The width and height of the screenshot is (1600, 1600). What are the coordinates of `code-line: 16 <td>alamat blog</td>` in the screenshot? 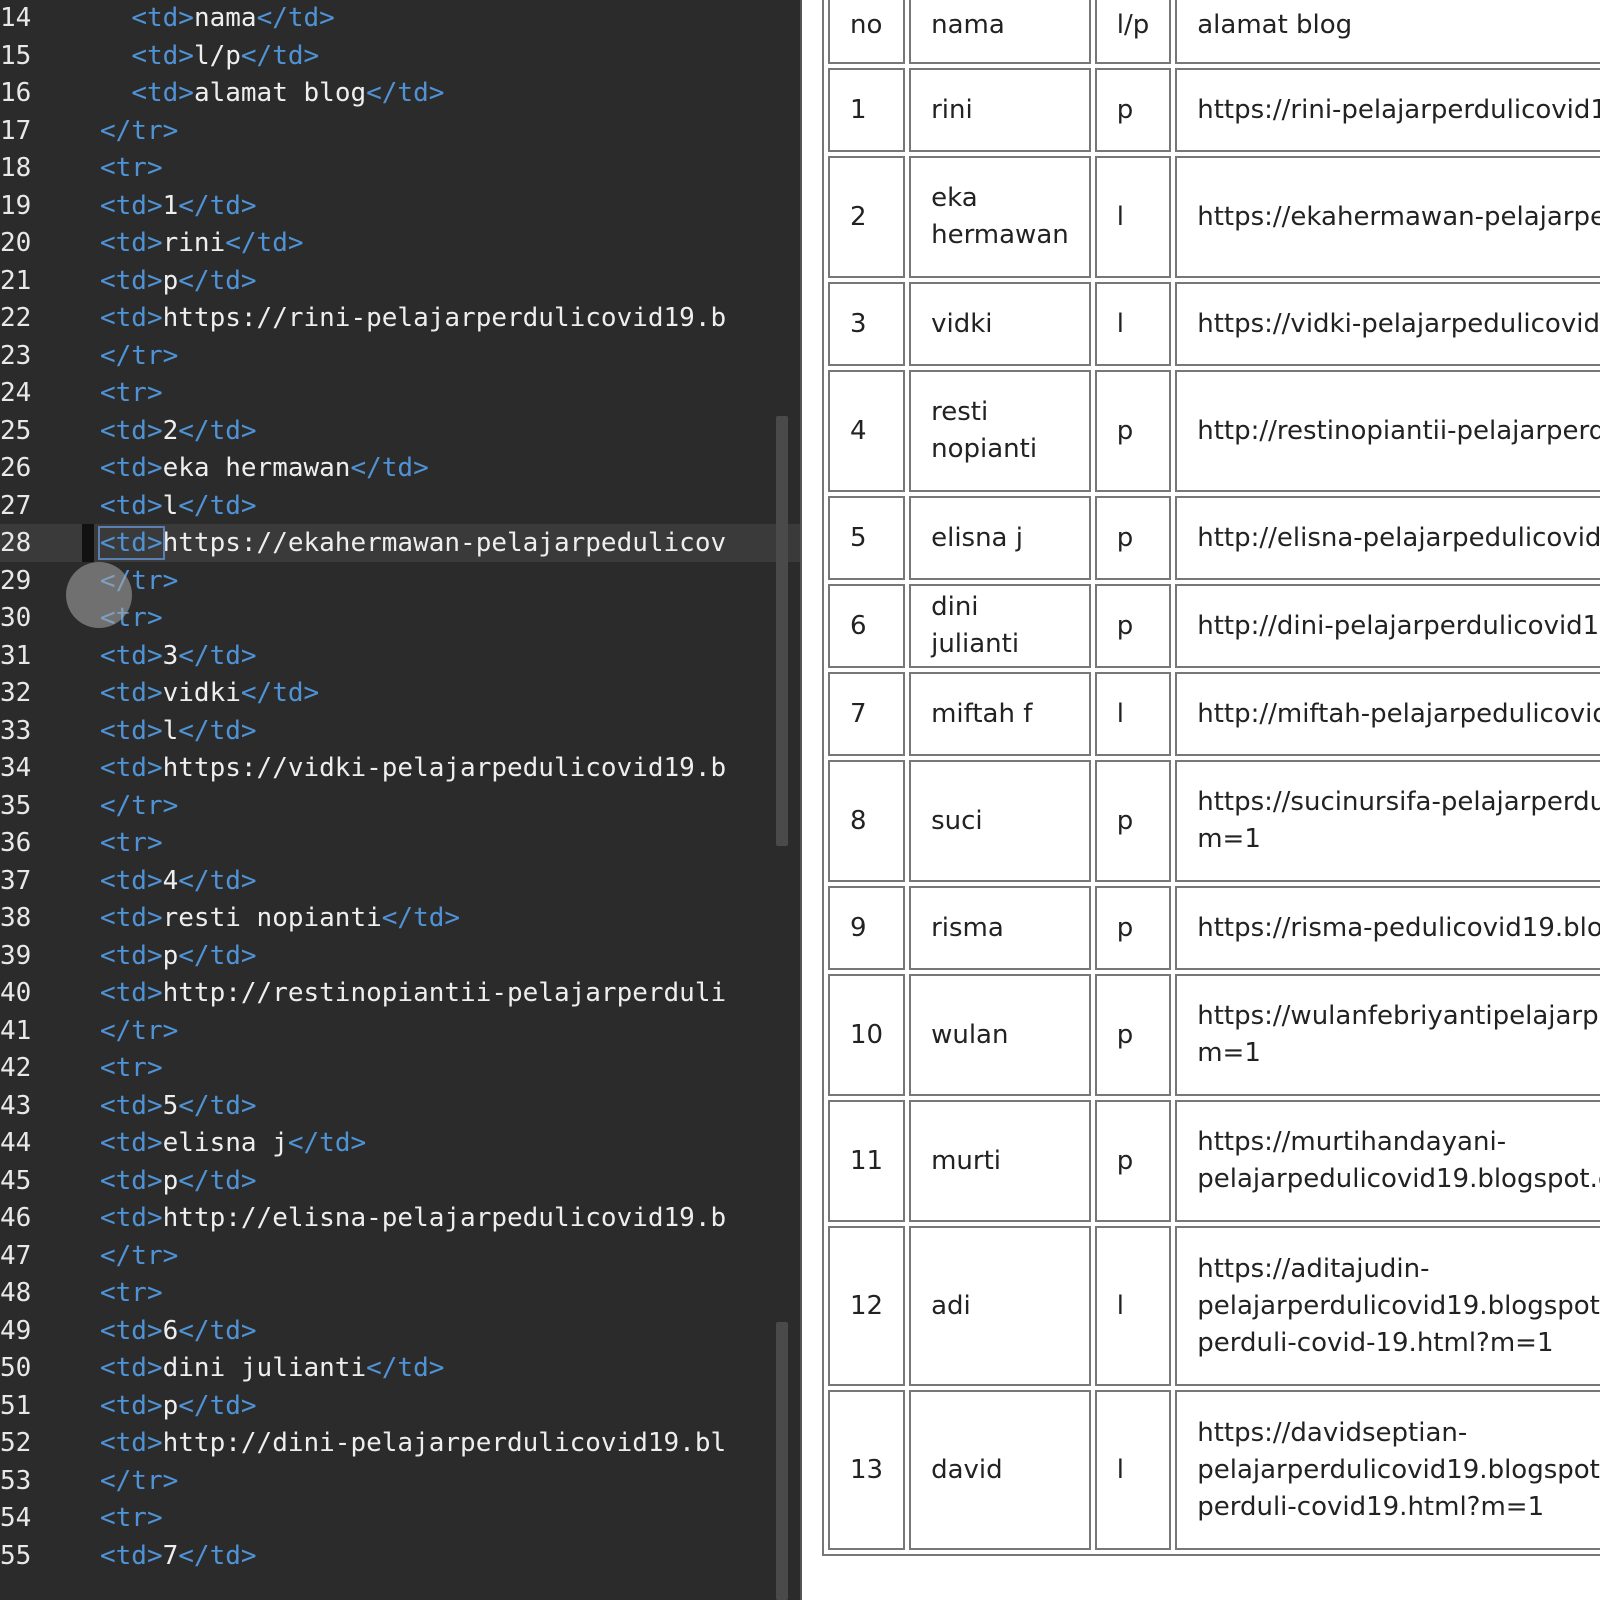 It's located at (400, 93).